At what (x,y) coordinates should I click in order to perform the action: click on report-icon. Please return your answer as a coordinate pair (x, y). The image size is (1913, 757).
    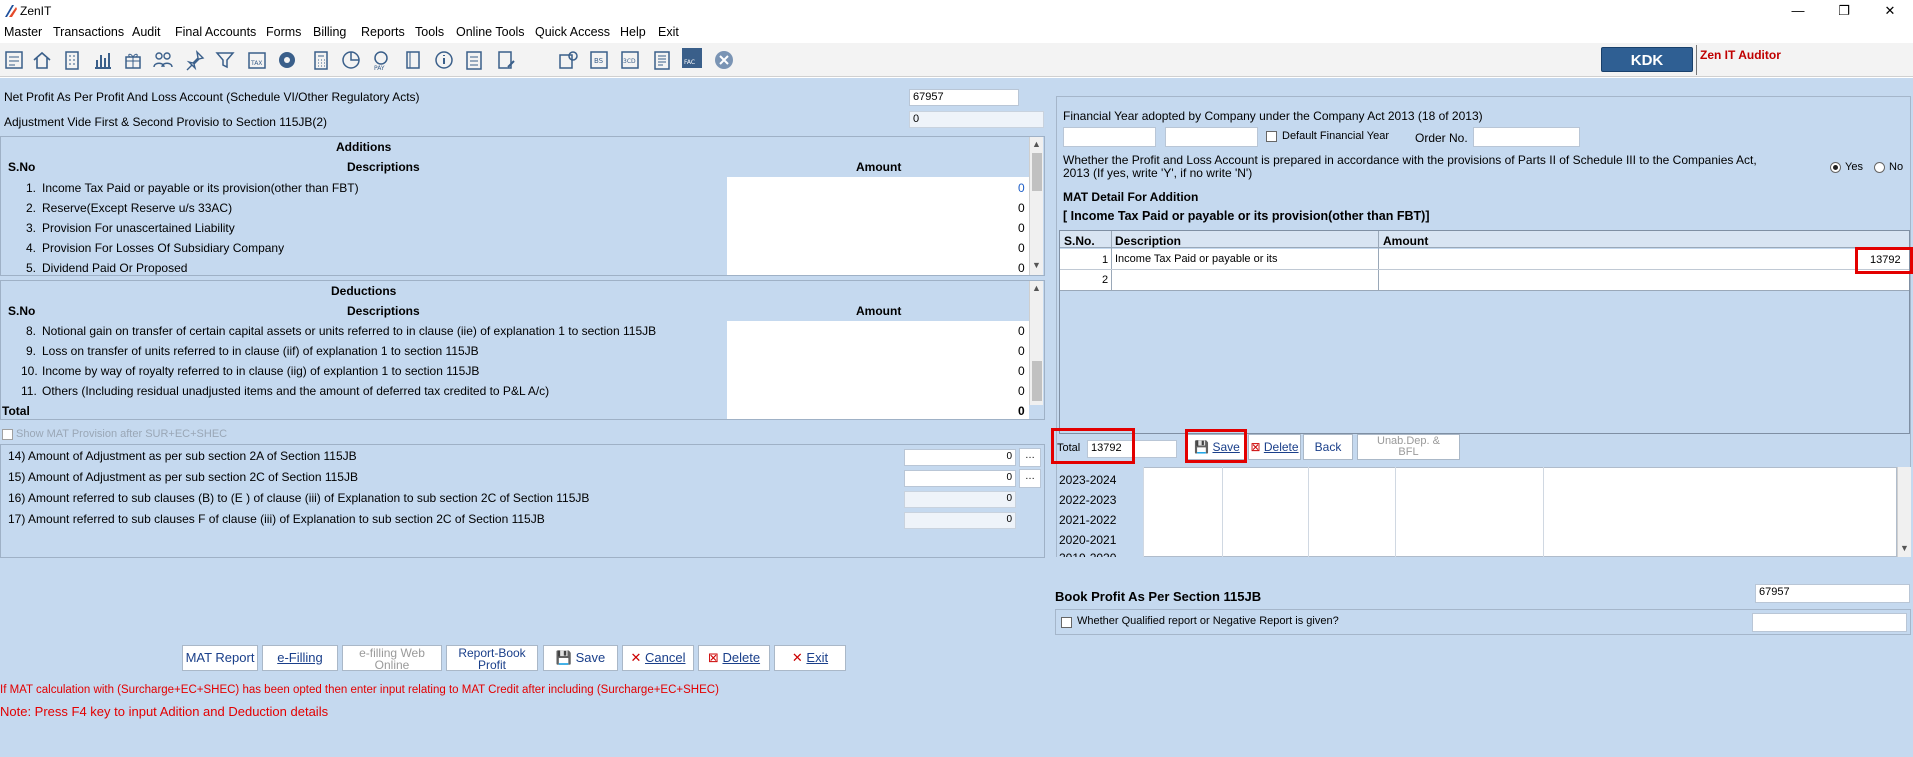
    Looking at the image, I should click on (14, 60).